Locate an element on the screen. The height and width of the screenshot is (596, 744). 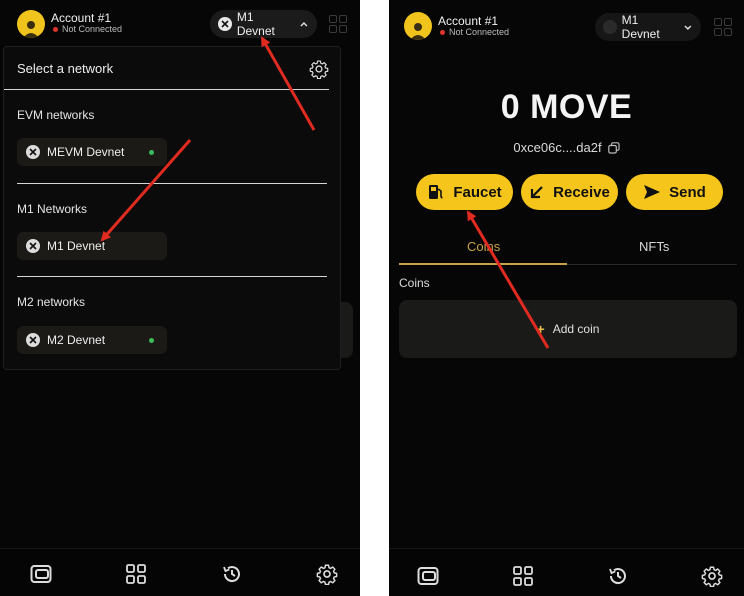
network-item-mevm-devnet: MEVM Devnet is located at coordinates (92, 152).